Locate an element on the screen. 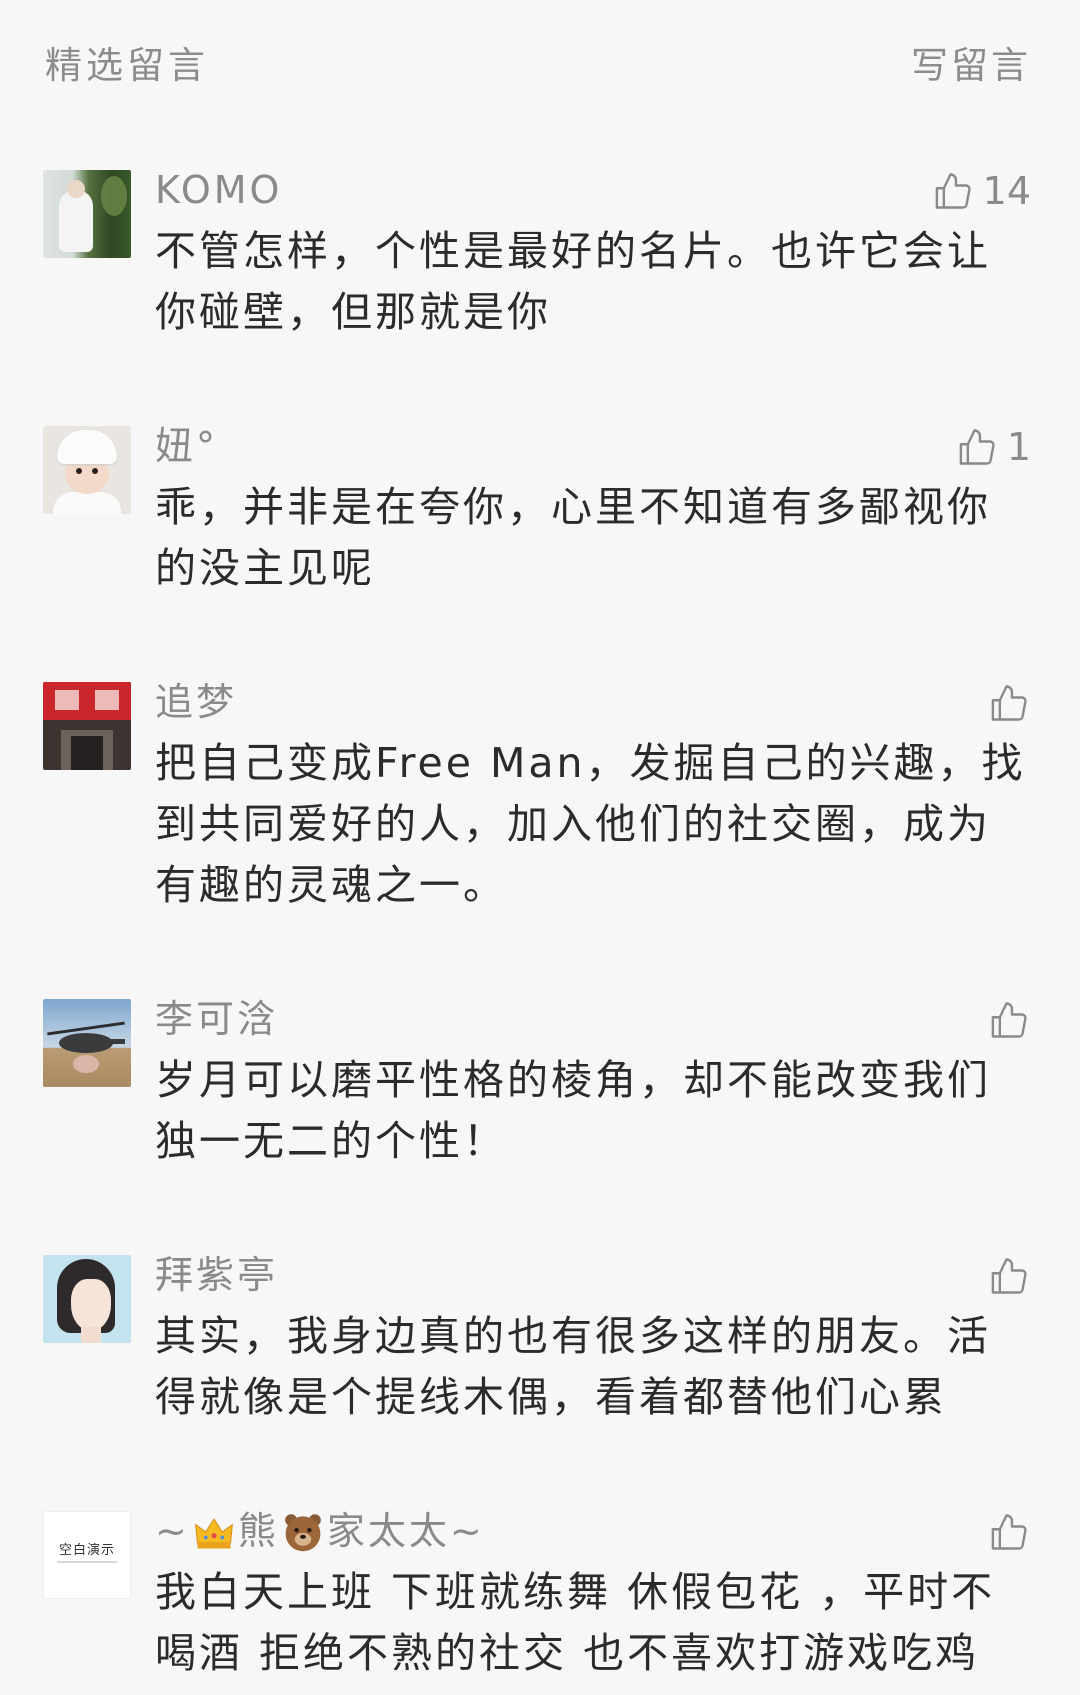  avatar: 空白演示 is located at coordinates (87, 1555).